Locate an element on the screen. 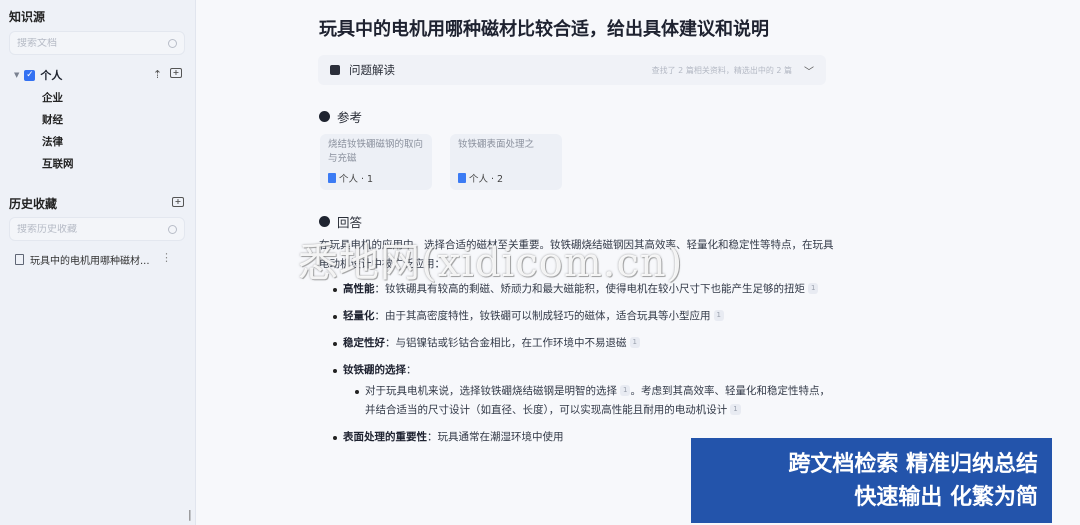 Image resolution: width=1080 pixels, height=525 pixels. reference-source: 个人 · 1 is located at coordinates (350, 178).